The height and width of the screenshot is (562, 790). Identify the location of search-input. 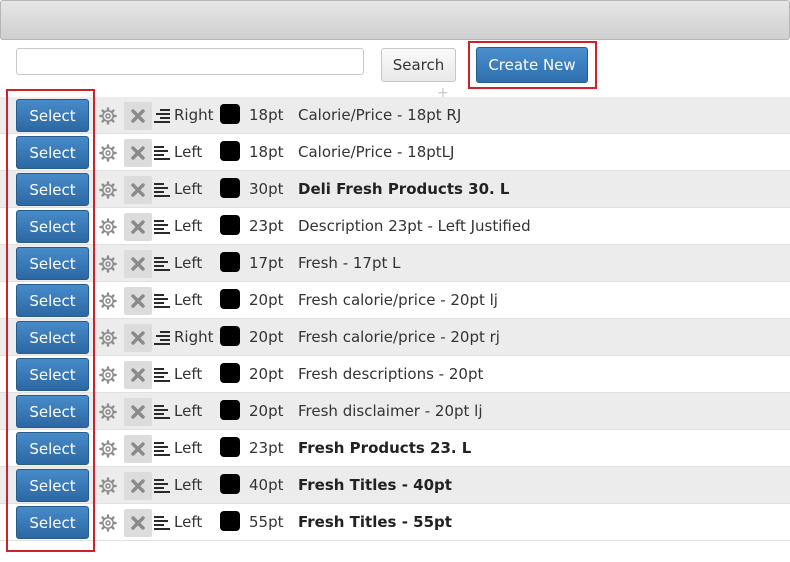
(190, 61).